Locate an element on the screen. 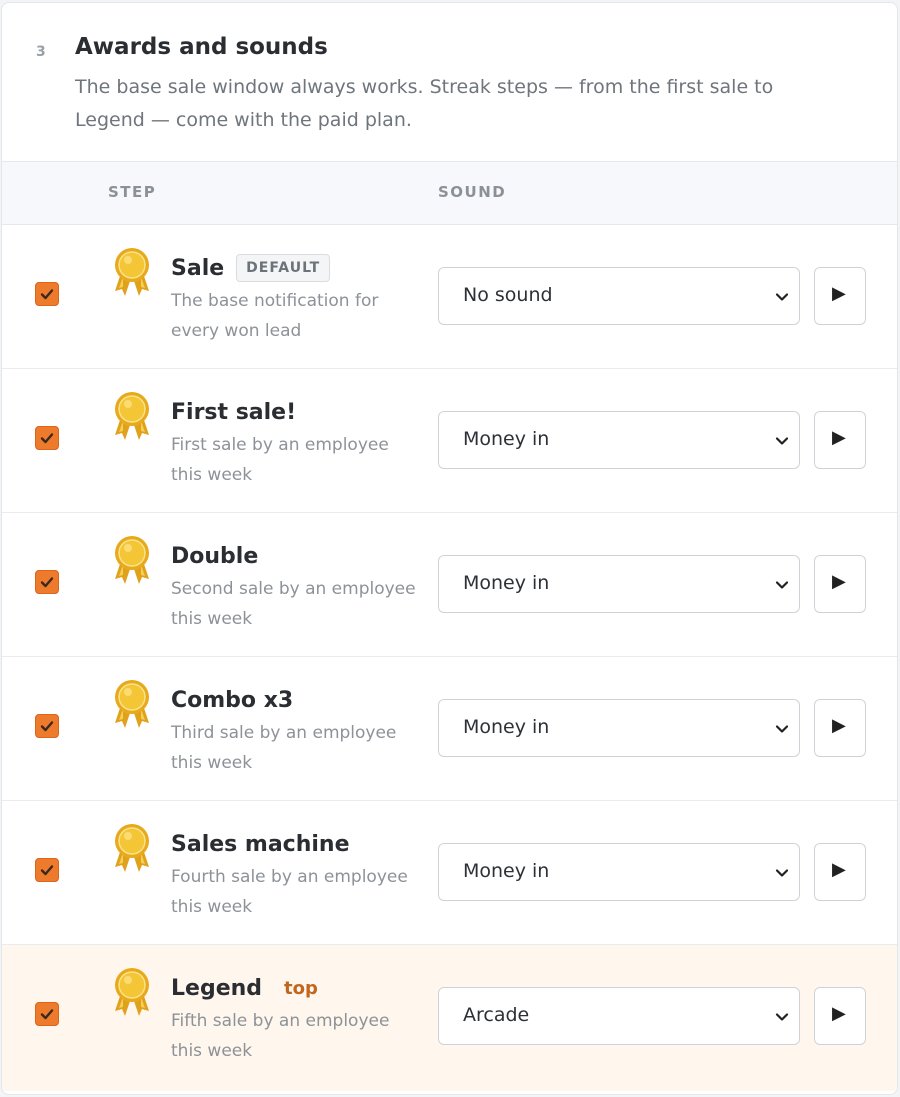 The height and width of the screenshot is (1097, 900). step-name-line: Combo x3 is located at coordinates (232, 700).